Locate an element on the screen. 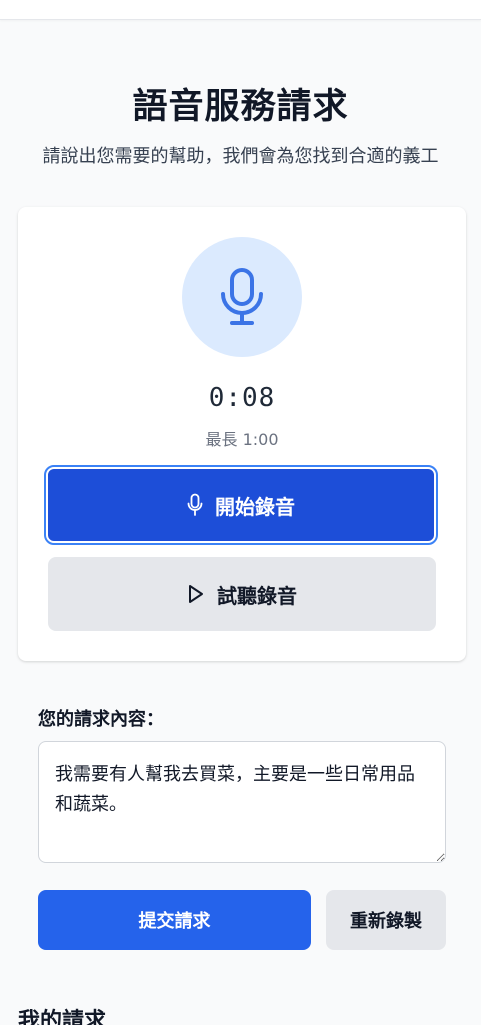 The height and width of the screenshot is (1025, 481). rerecord-button: 重新錄製 is located at coordinates (386, 920).